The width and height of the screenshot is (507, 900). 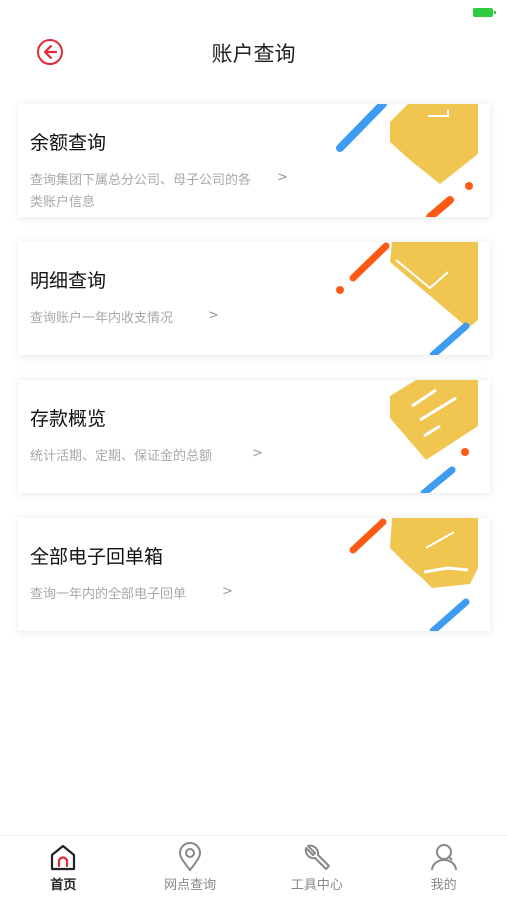 I want to click on deposit-overview-card: 存款概览 统计活期、定期、保证金的总额 >, so click(x=254, y=436).